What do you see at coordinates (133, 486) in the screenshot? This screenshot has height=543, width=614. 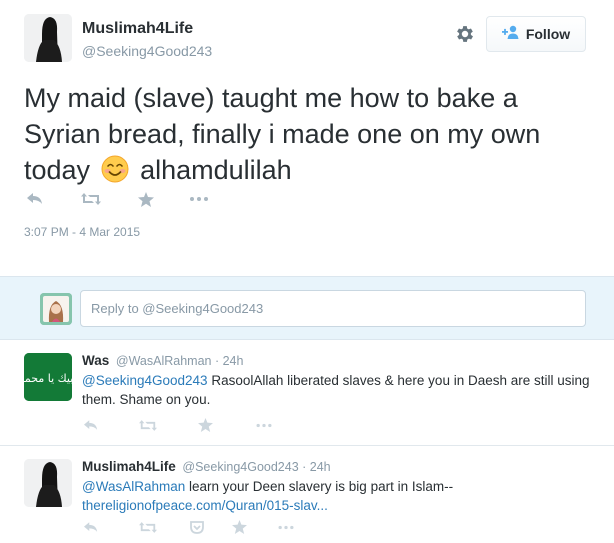 I see `mention-link: @WasAlRahman` at bounding box center [133, 486].